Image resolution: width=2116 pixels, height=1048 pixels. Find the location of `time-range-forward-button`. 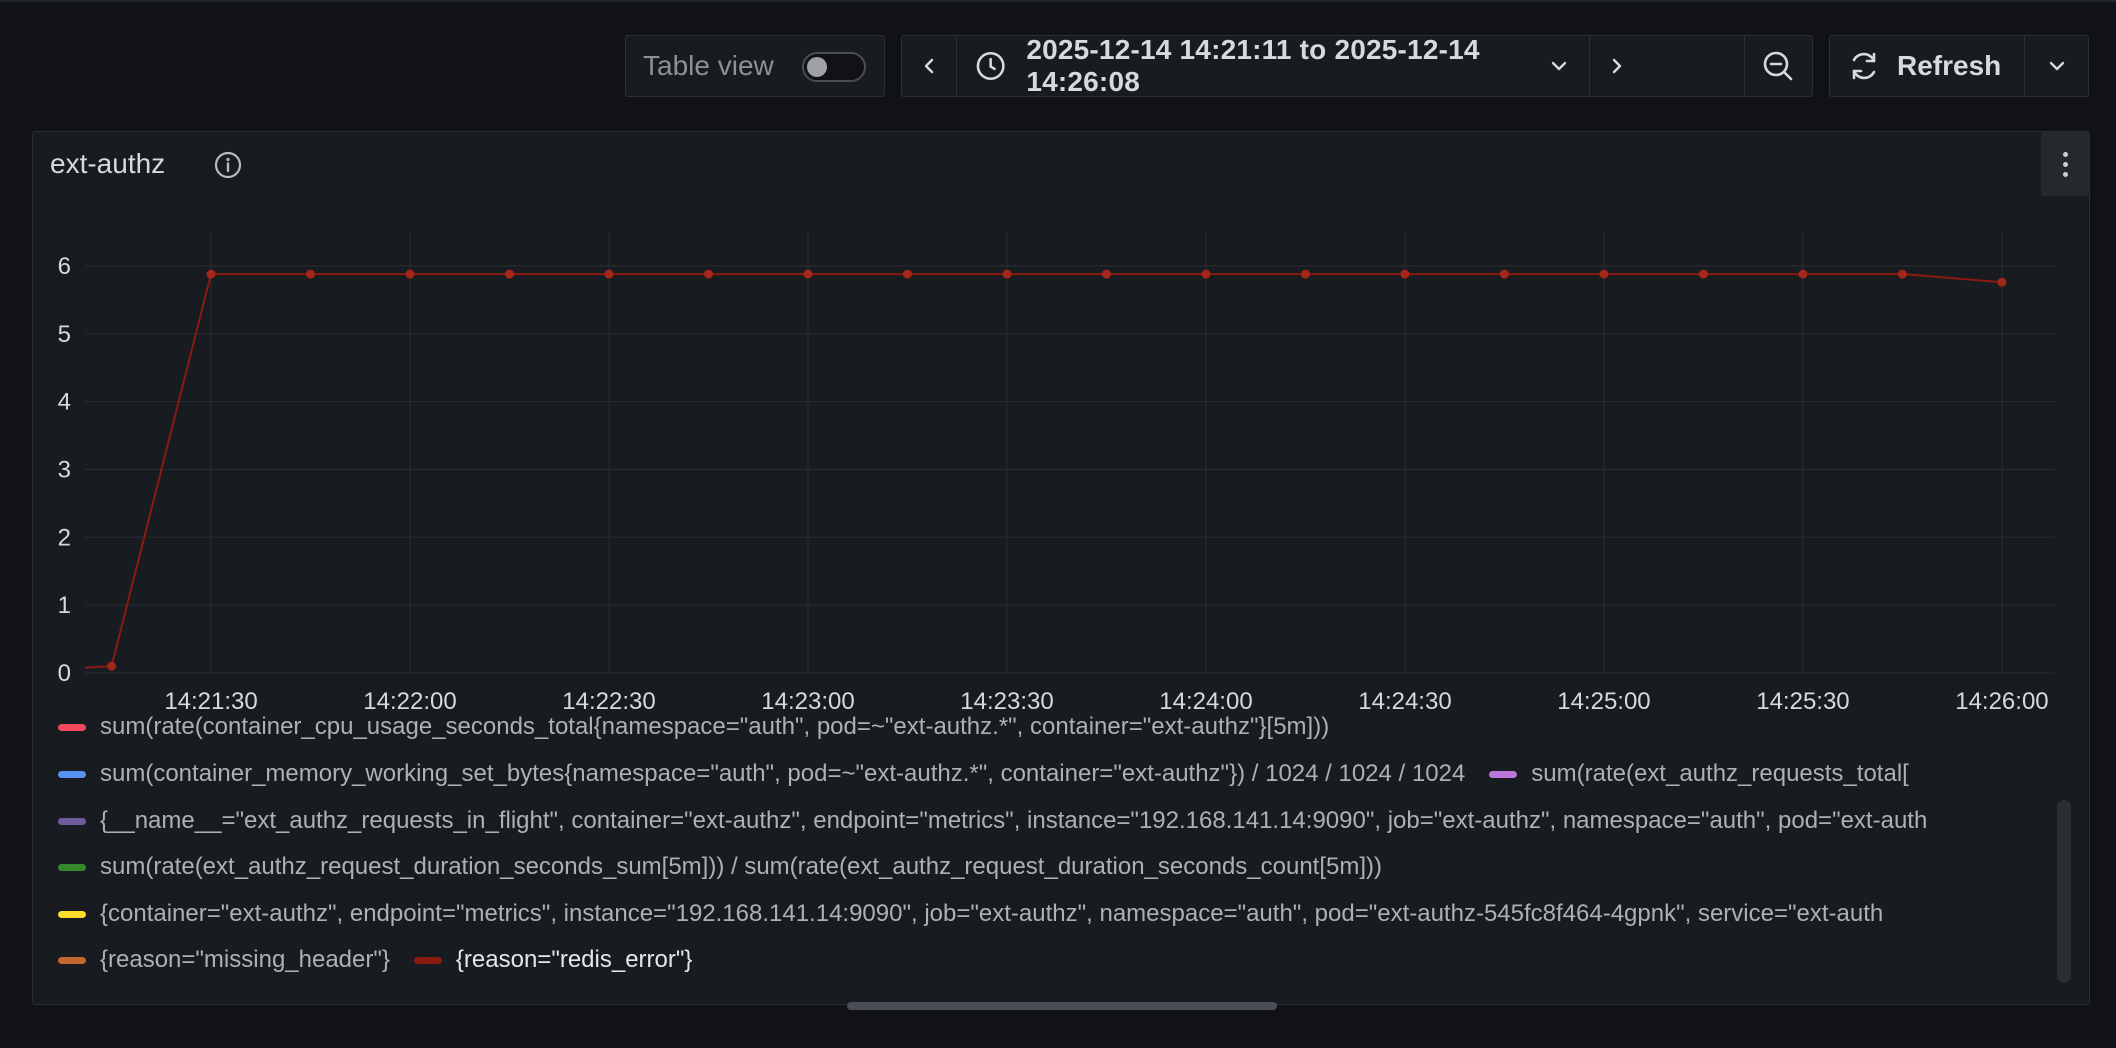

time-range-forward-button is located at coordinates (1617, 66).